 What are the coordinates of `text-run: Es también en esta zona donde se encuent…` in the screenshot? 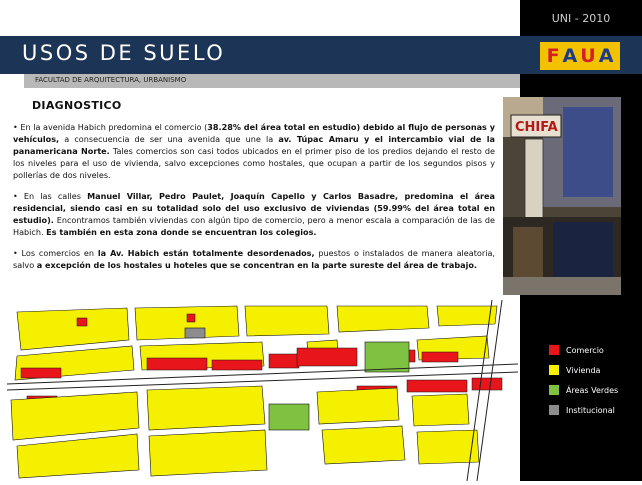 It's located at (181, 232).